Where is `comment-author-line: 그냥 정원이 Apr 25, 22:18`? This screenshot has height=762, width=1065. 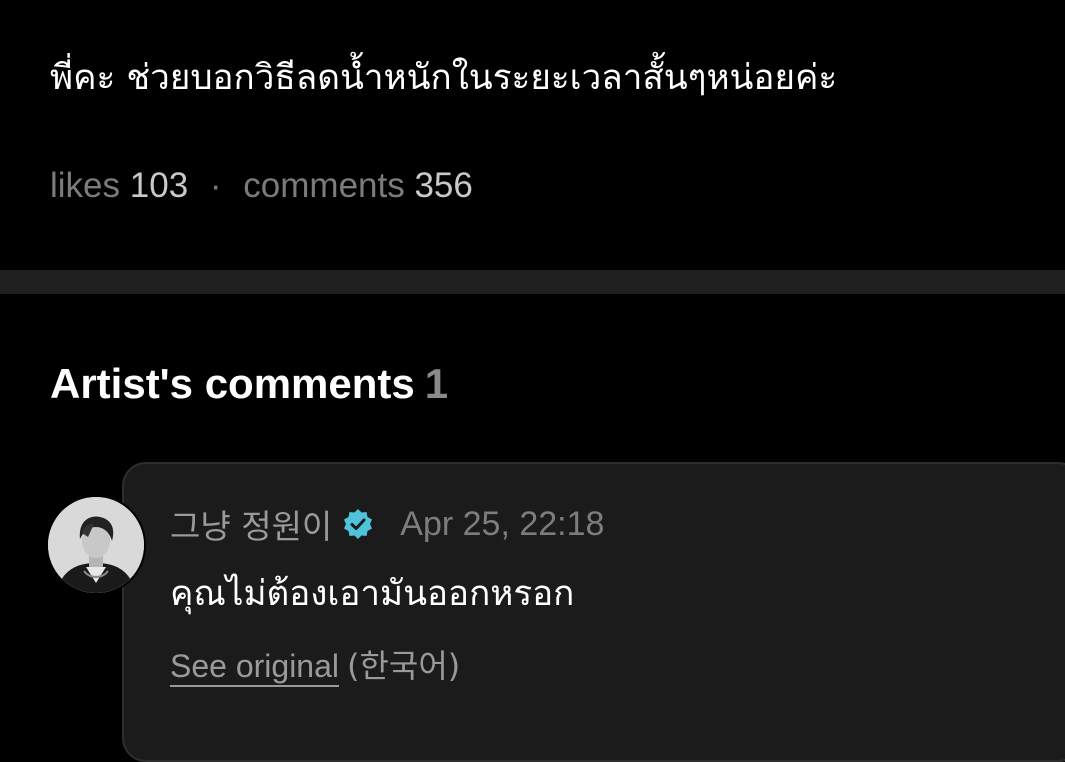
comment-author-line: 그냥 정원이 Apr 25, 22:18 is located at coordinates (387, 524).